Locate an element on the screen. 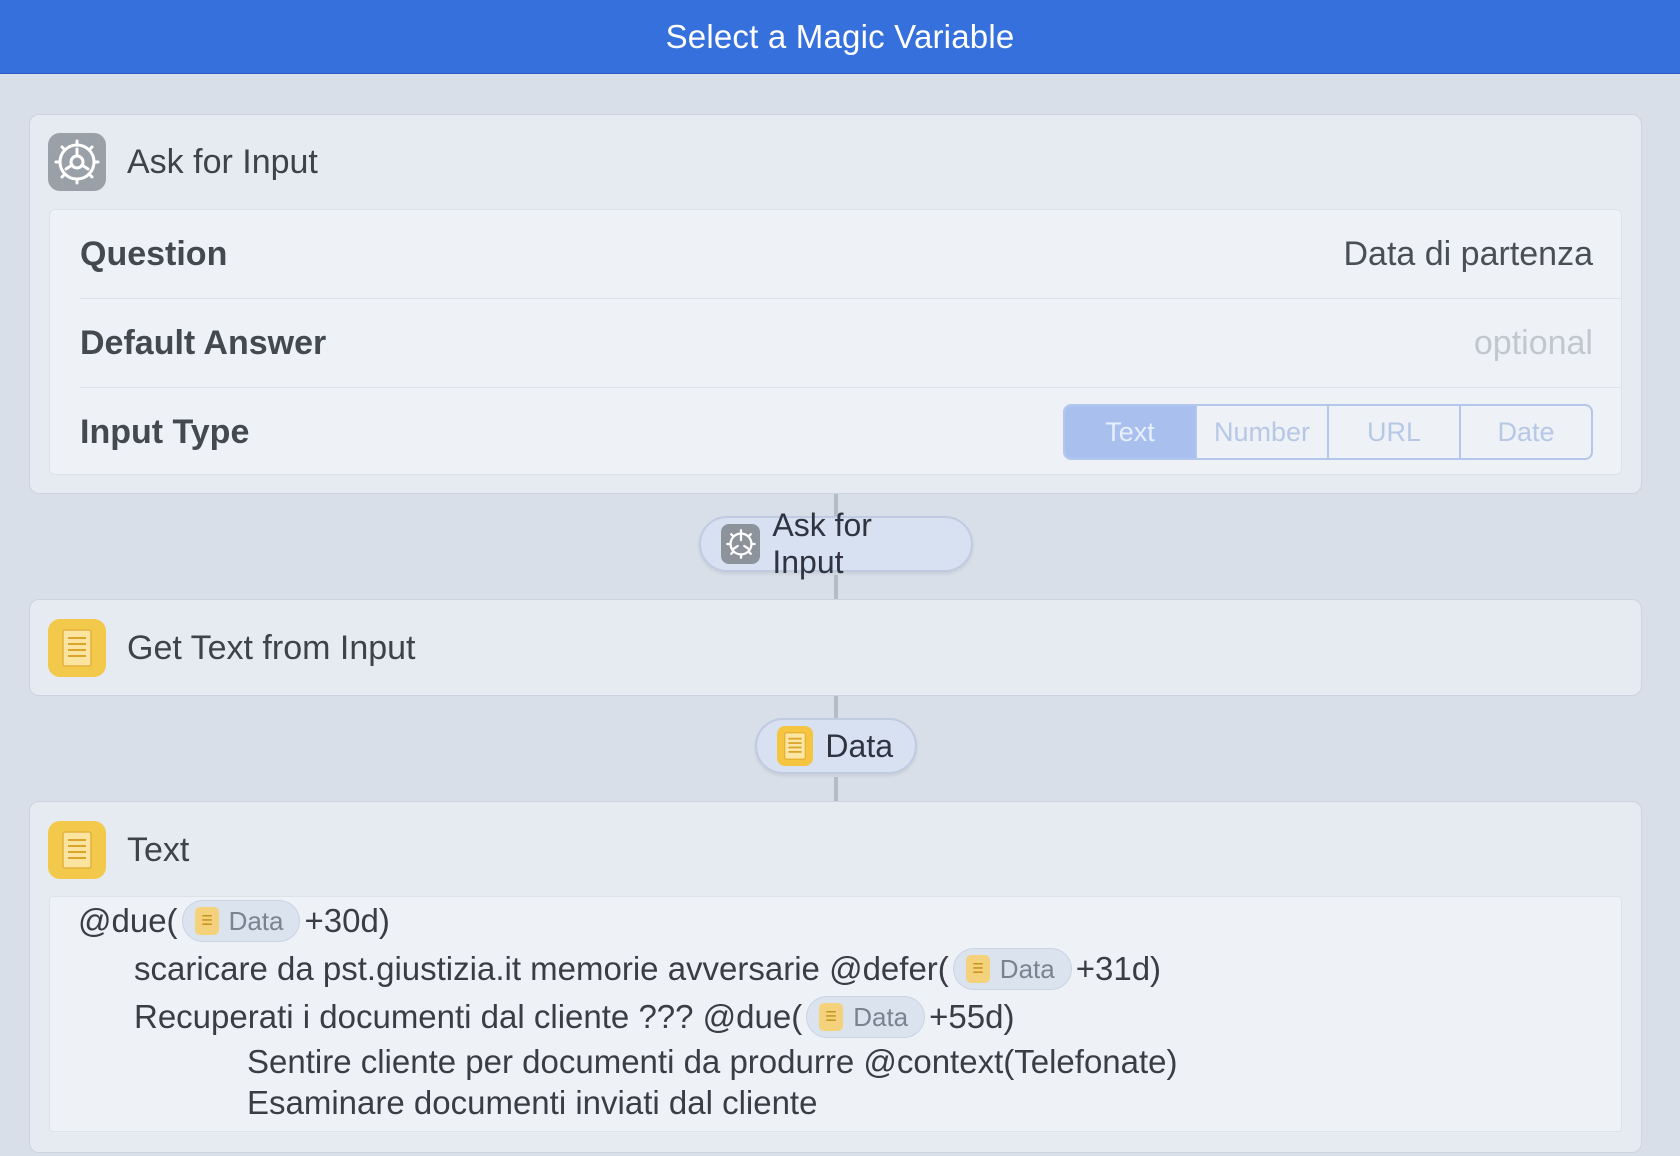 The image size is (1680, 1156). action-header: Ask for Input is located at coordinates (183, 162).